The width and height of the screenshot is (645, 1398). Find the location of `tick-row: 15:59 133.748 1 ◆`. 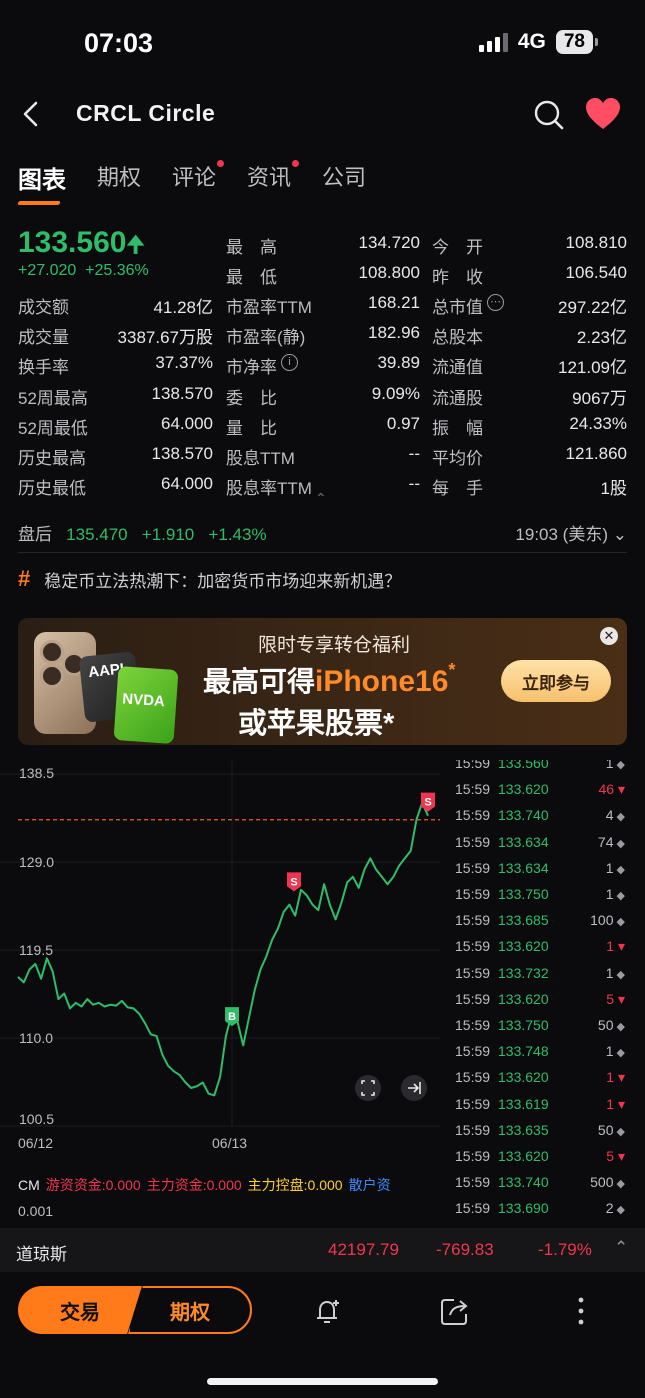

tick-row: 15:59 133.748 1 ◆ is located at coordinates (537, 1056).